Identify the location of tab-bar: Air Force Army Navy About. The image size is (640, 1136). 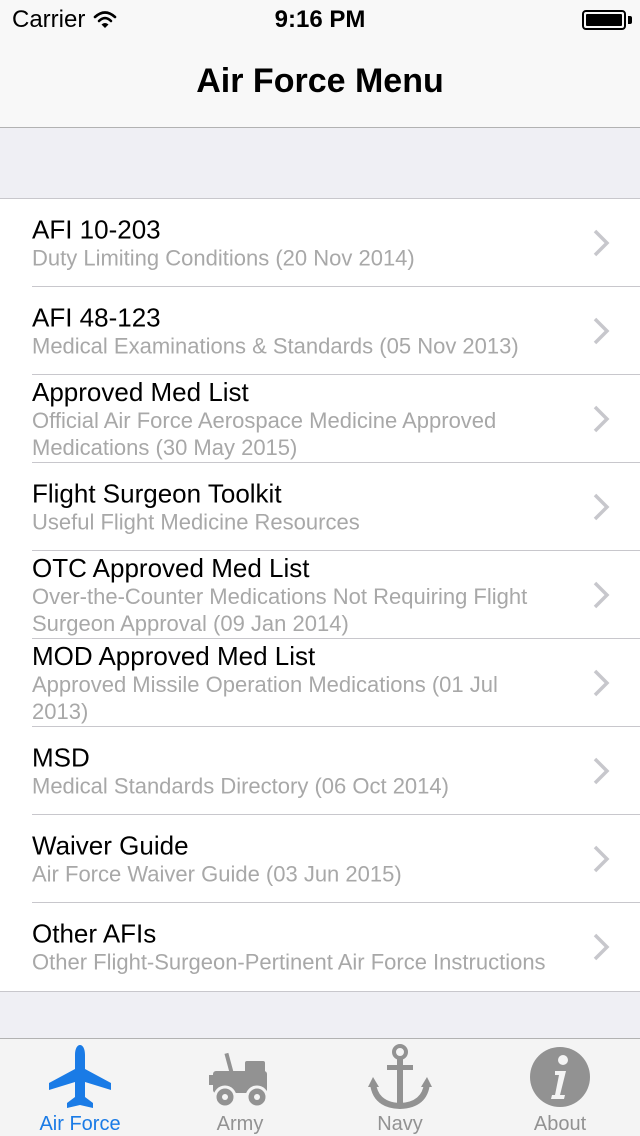
(320, 1087).